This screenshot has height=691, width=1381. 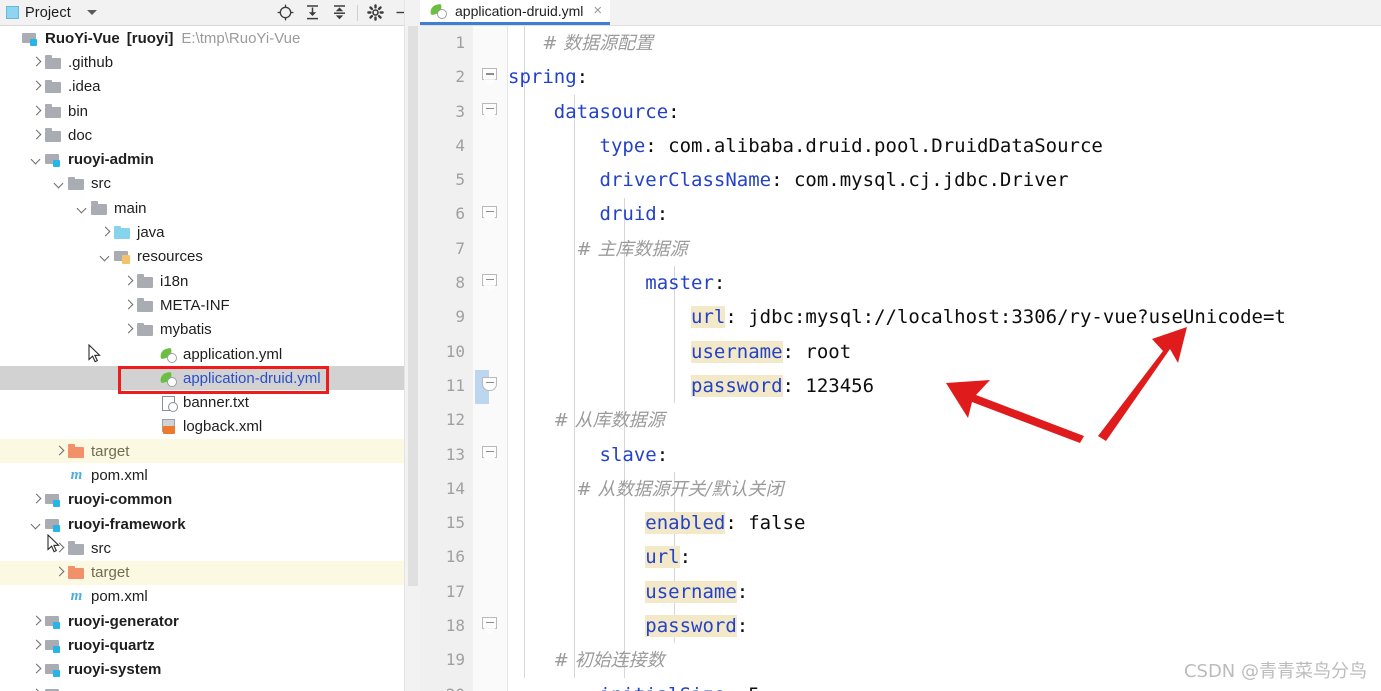 I want to click on tree-row: application.yml, so click(x=210, y=354).